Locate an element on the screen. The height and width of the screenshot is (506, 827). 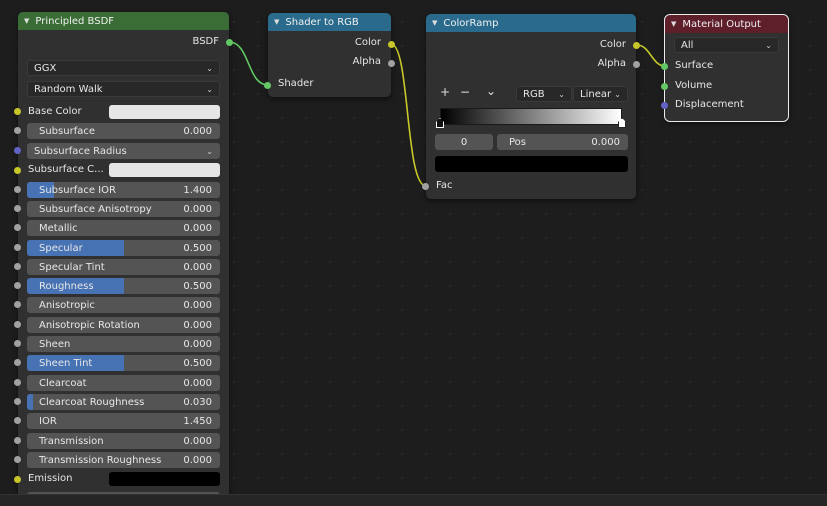
slider-fill is located at coordinates (30, 402).